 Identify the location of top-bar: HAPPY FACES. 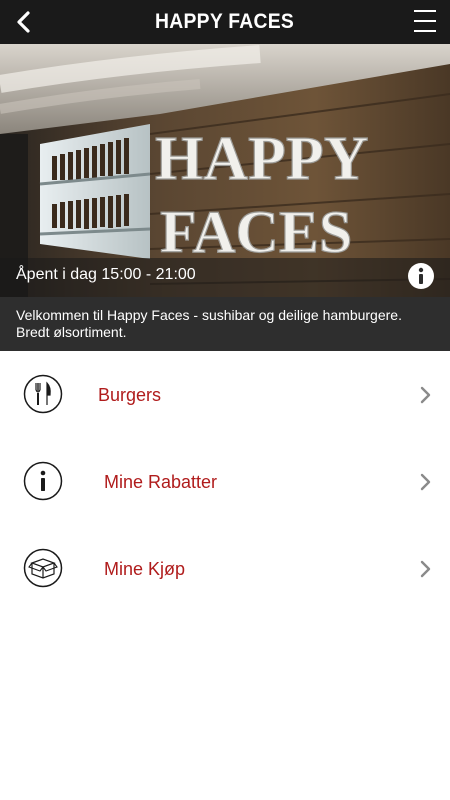
(225, 22).